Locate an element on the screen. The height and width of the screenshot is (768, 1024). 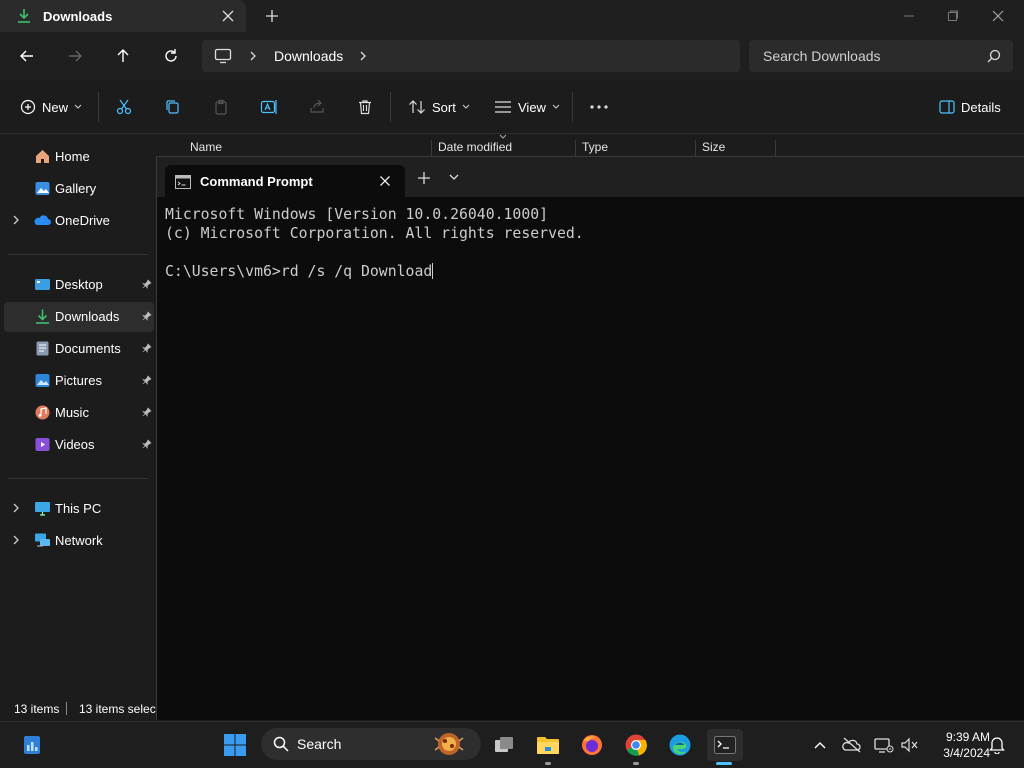
rename-icon is located at coordinates (269, 107).